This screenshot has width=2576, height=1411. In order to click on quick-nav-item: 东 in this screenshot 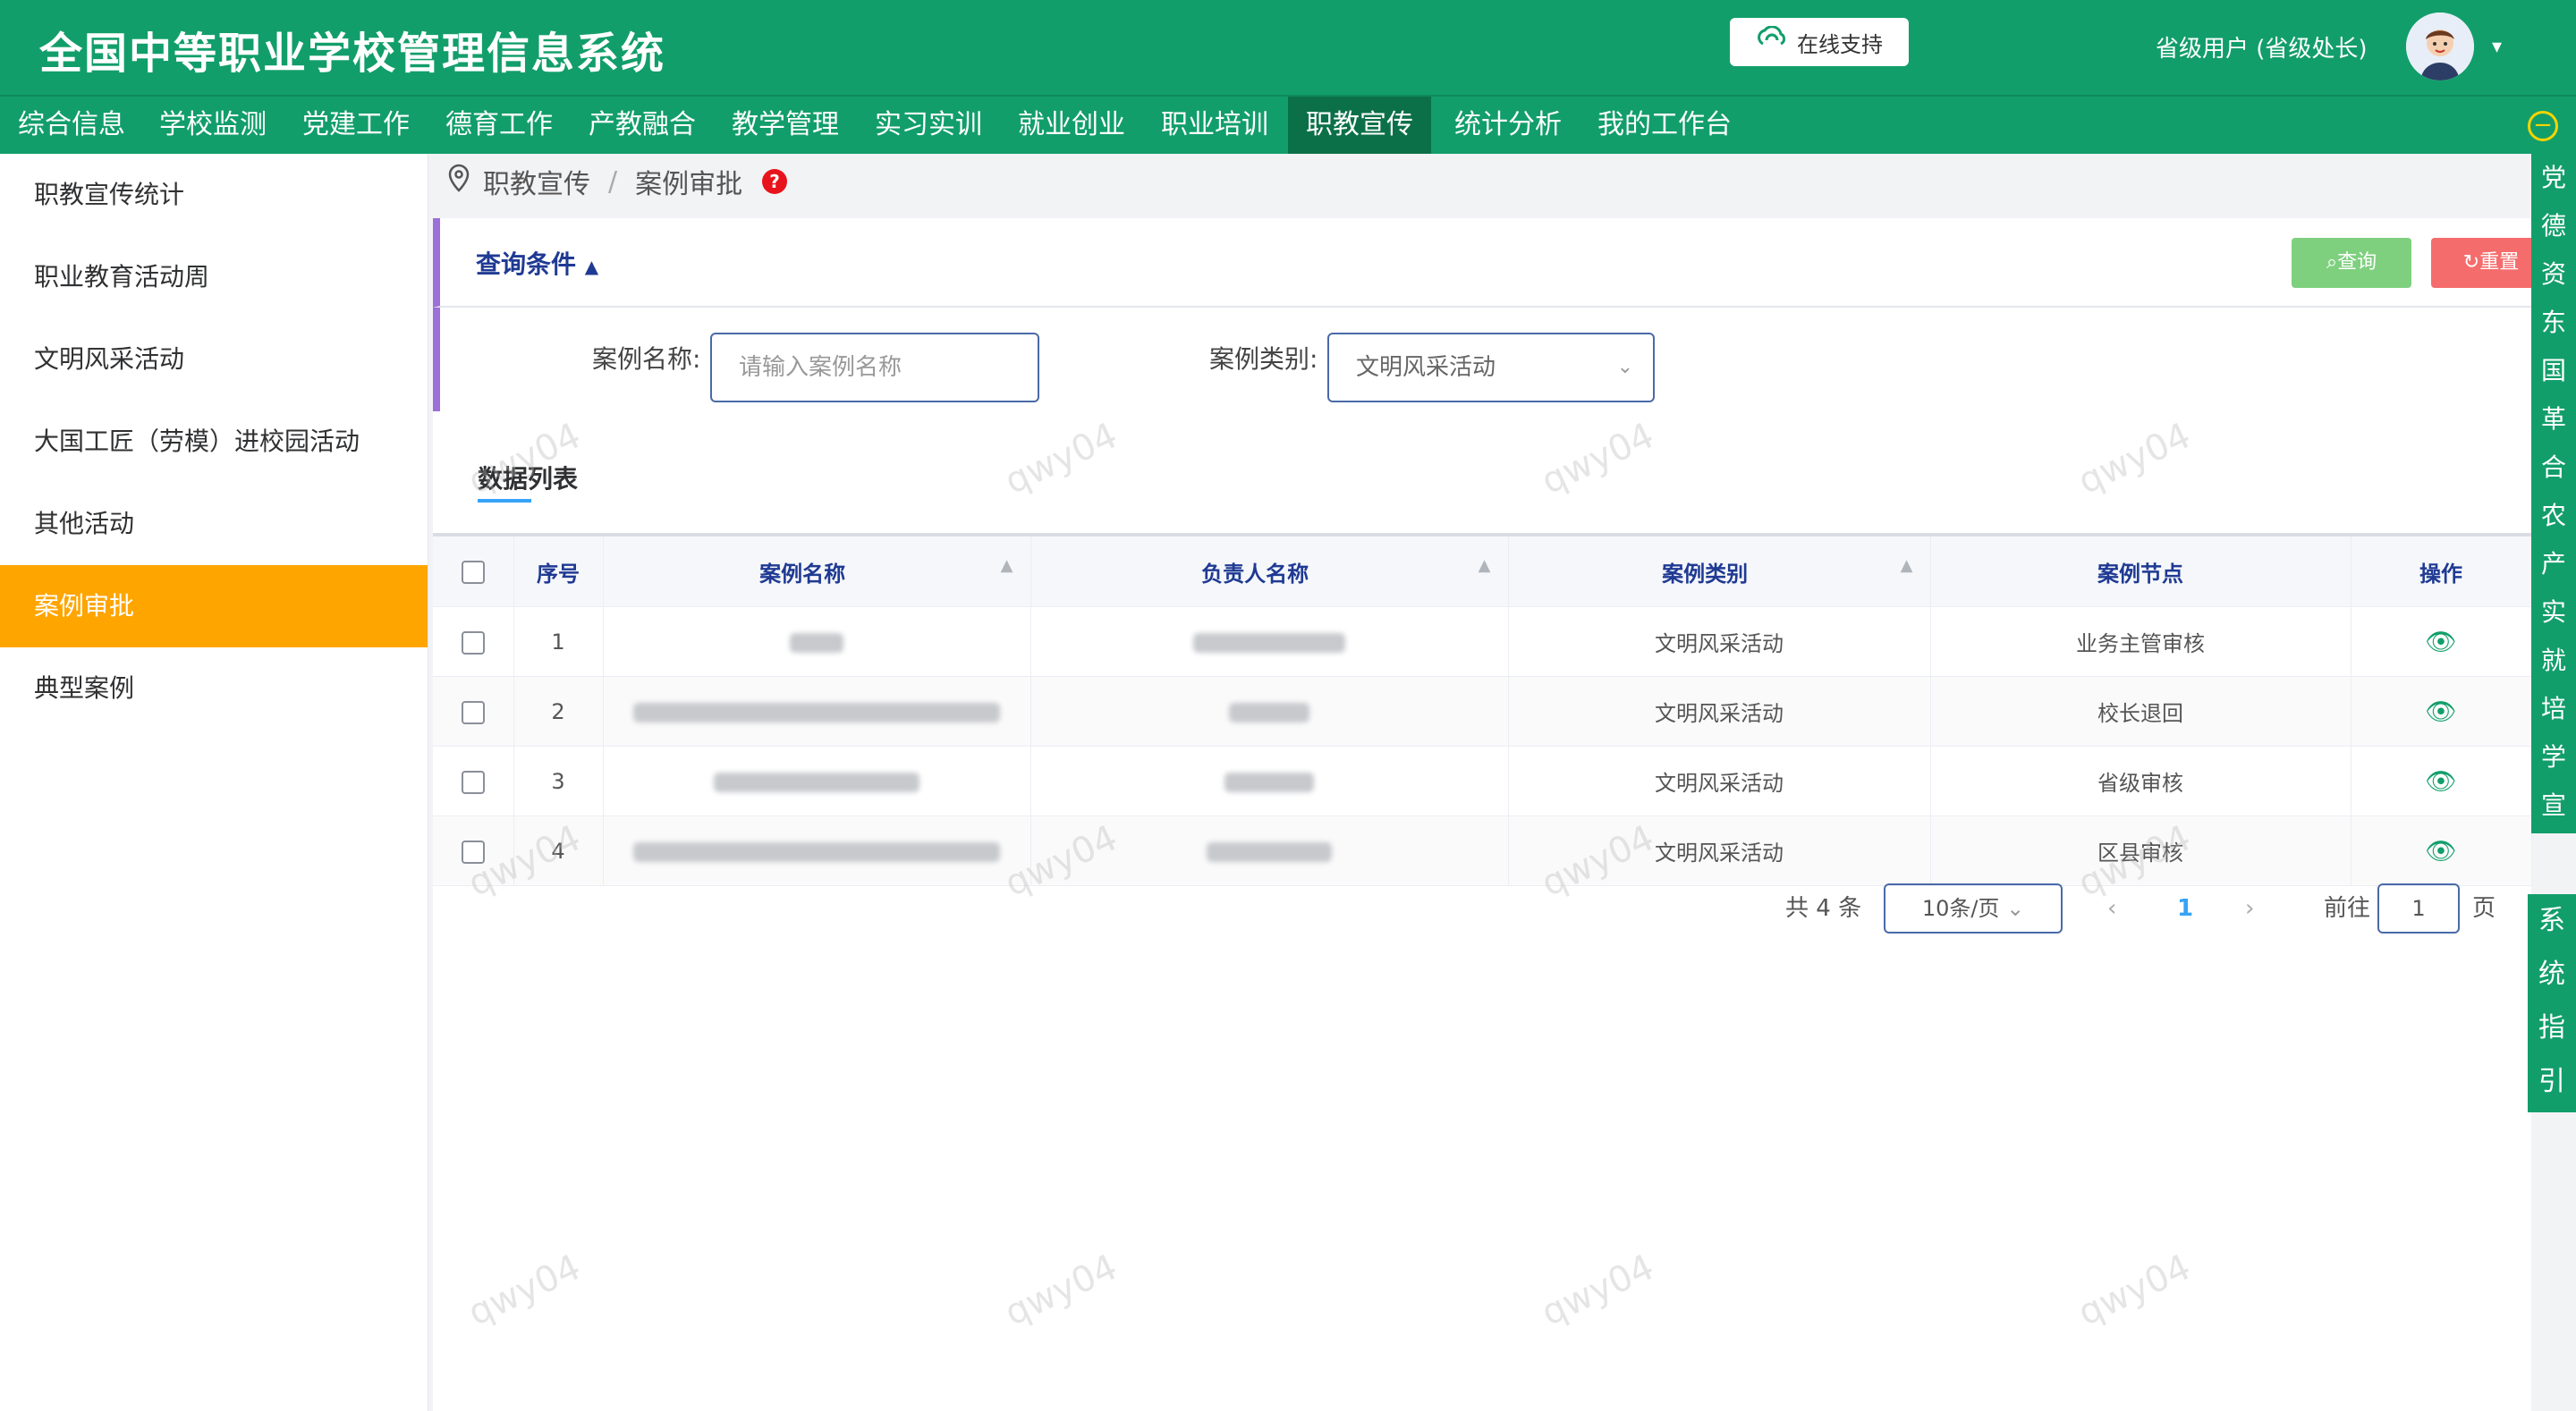, I will do `click(2553, 323)`.